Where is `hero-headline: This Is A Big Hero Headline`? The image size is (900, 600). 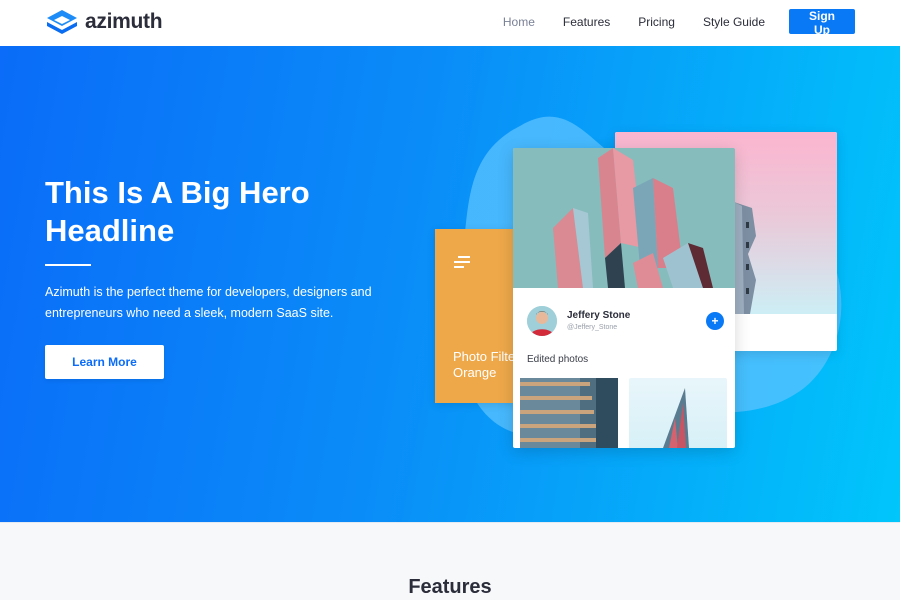 hero-headline: This Is A Big Hero Headline is located at coordinates (177, 211).